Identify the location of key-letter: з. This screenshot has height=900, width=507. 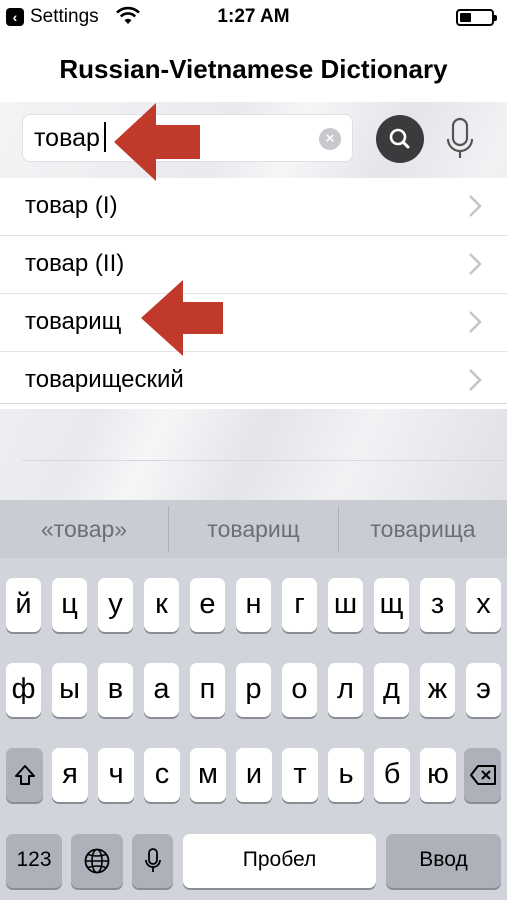
(437, 605).